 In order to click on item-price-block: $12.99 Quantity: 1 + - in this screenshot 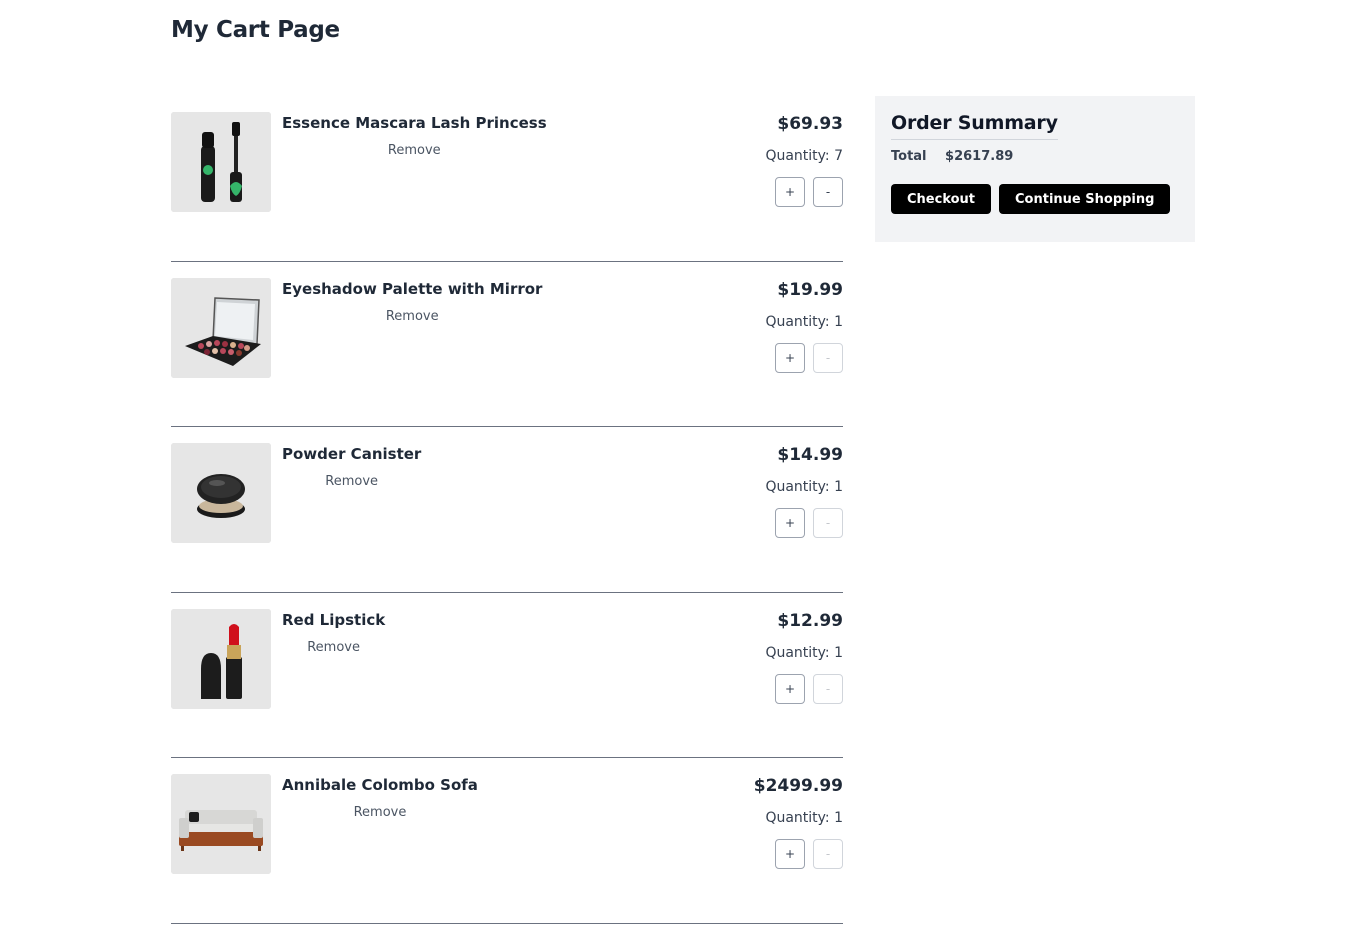, I will do `click(804, 657)`.